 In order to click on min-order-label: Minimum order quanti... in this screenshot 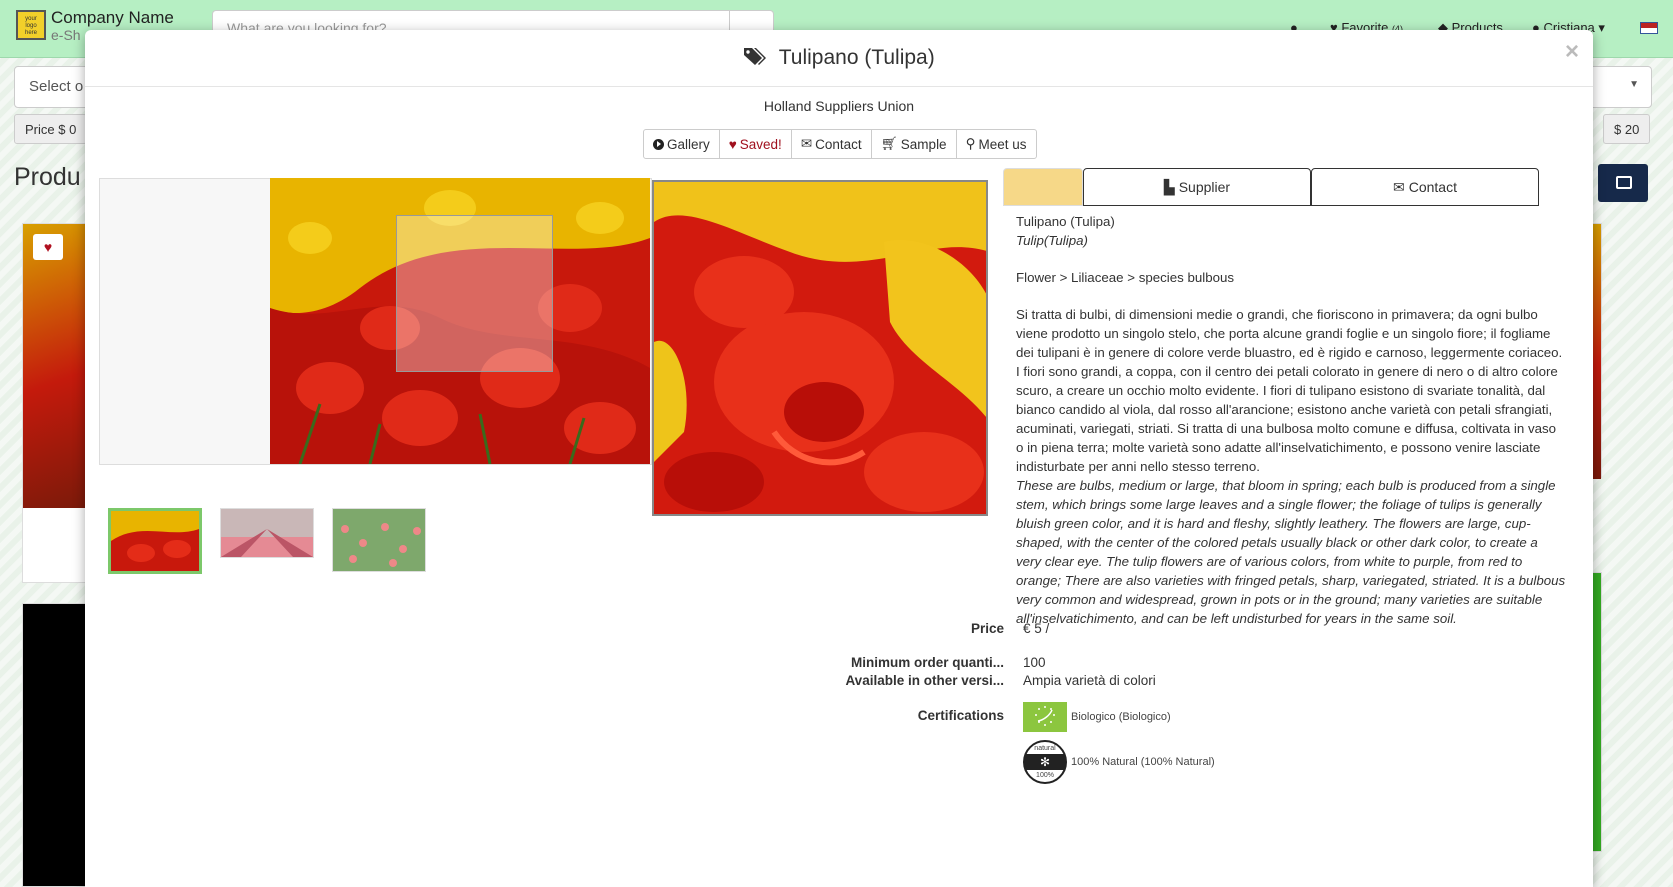, I will do `click(927, 662)`.